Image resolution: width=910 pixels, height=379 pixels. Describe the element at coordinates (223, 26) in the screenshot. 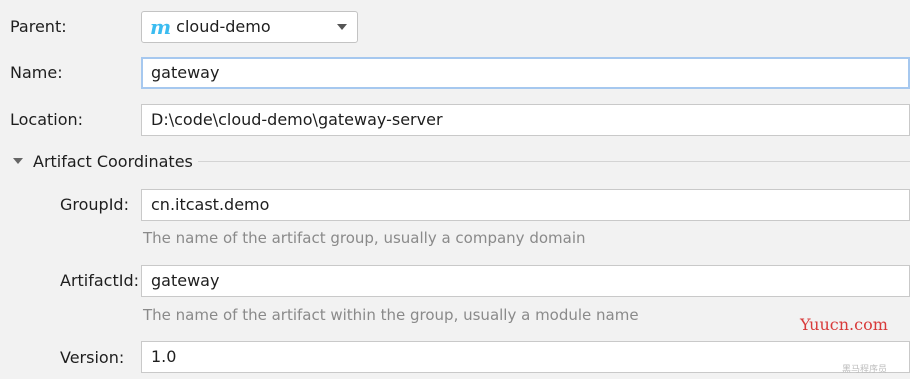

I see `parent-dropdown-value: cloud-demo` at that location.